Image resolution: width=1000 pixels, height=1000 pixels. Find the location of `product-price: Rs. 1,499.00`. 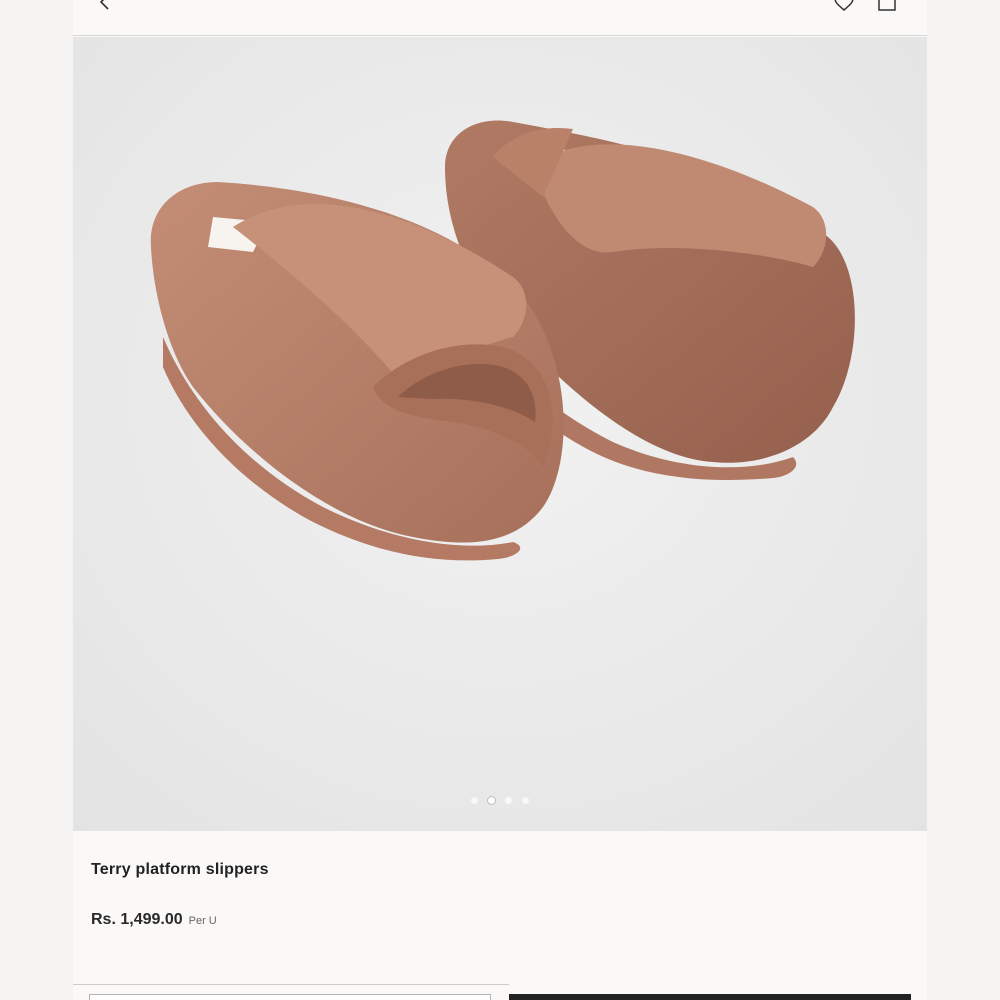

product-price: Rs. 1,499.00 is located at coordinates (137, 919).